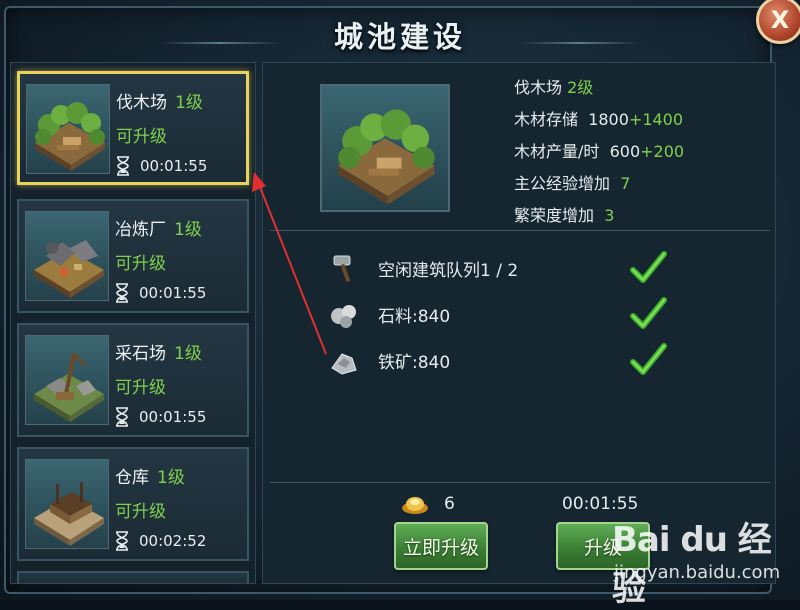 This screenshot has width=800, height=610. Describe the element at coordinates (441, 546) in the screenshot. I see `instant-upgrade-button: 立即升级` at that location.